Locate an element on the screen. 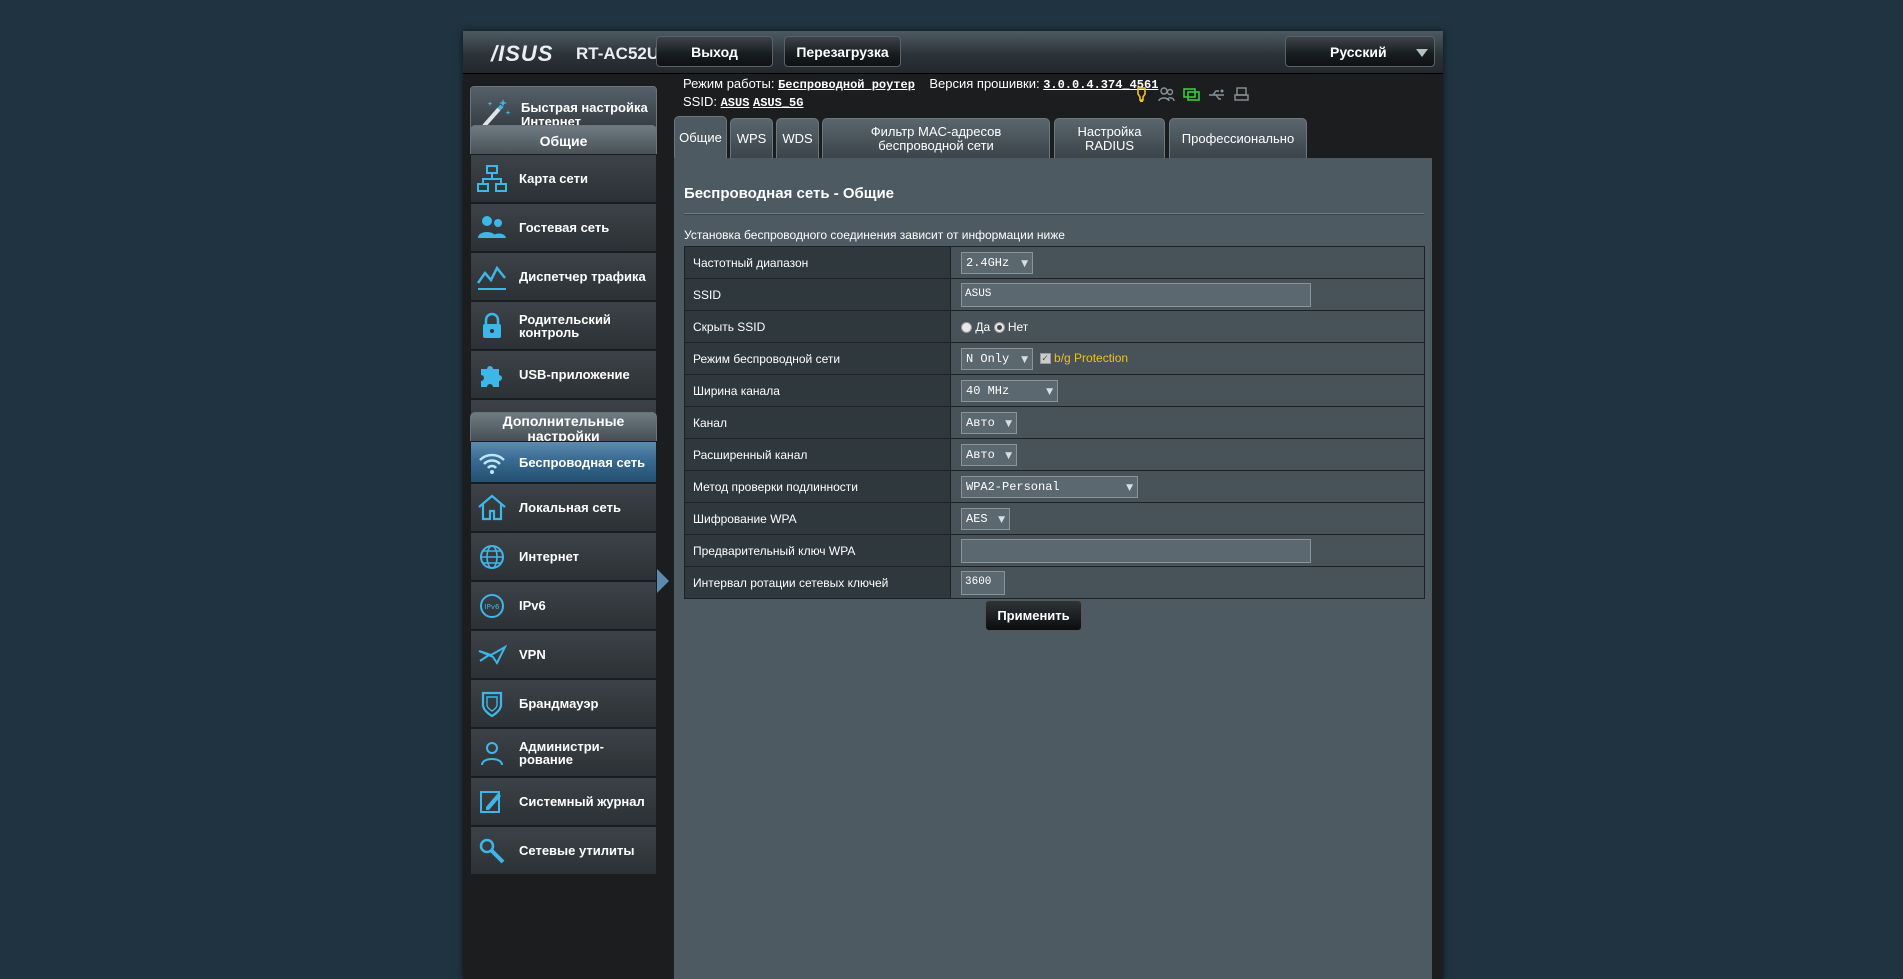 The image size is (1903, 979). band-select: 2.4GHz ▼ is located at coordinates (997, 262).